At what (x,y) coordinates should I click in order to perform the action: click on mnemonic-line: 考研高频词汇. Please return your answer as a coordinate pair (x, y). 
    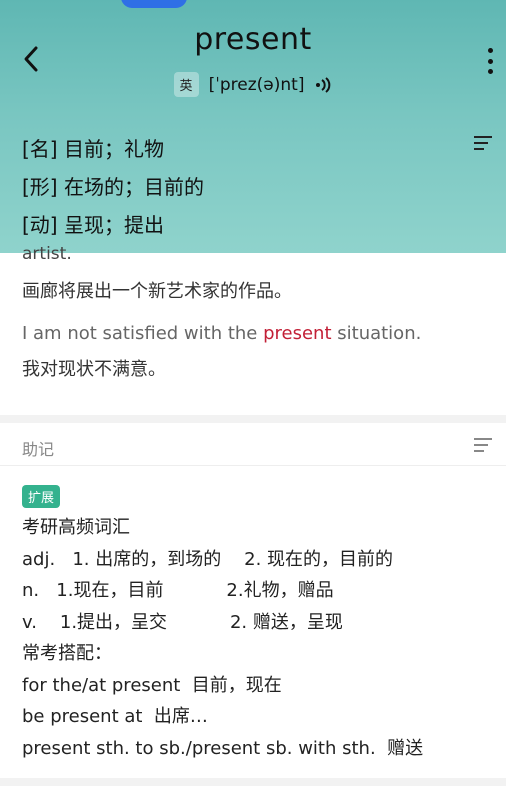
    Looking at the image, I should click on (76, 527).